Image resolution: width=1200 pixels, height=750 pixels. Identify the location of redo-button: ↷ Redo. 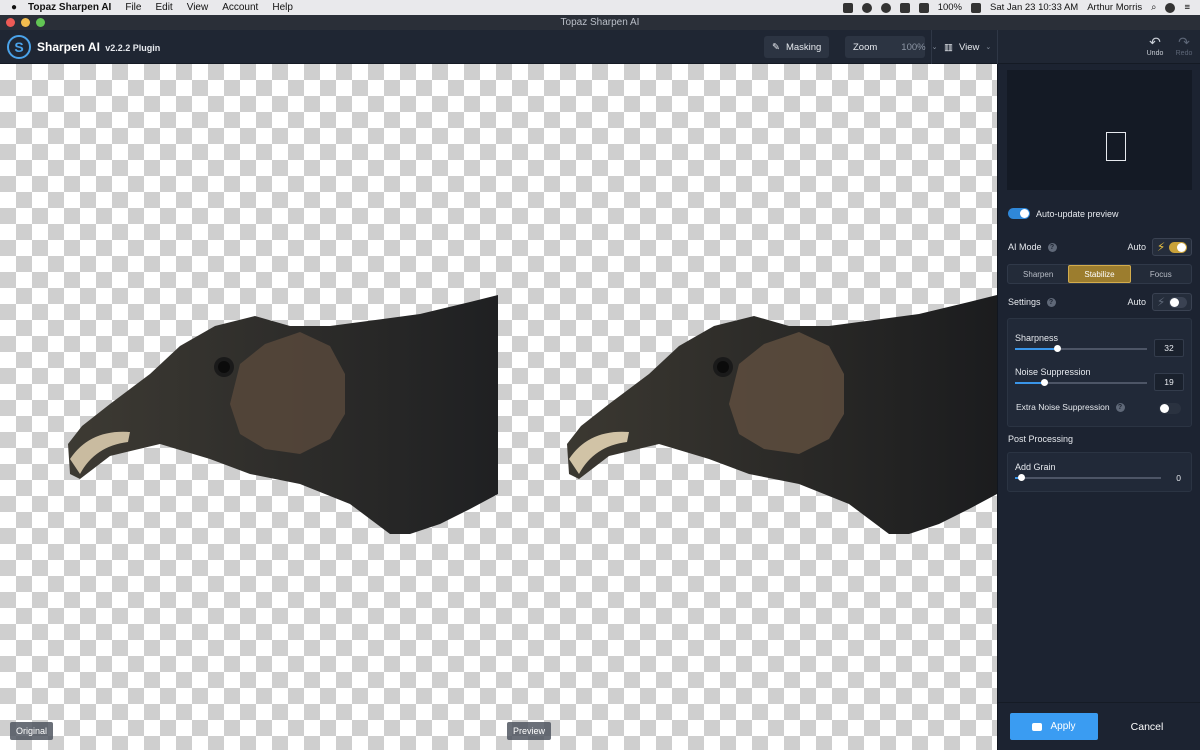
(1184, 45).